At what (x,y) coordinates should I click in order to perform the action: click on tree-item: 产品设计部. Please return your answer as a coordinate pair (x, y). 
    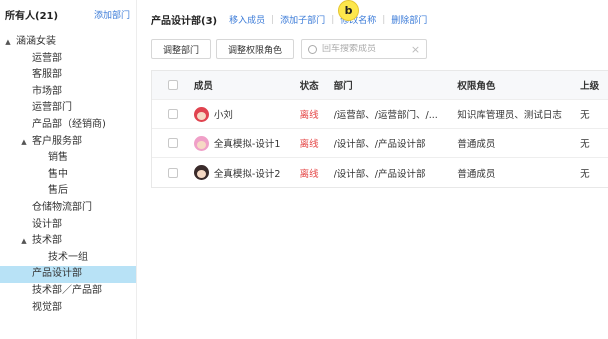
    Looking at the image, I should click on (68, 274).